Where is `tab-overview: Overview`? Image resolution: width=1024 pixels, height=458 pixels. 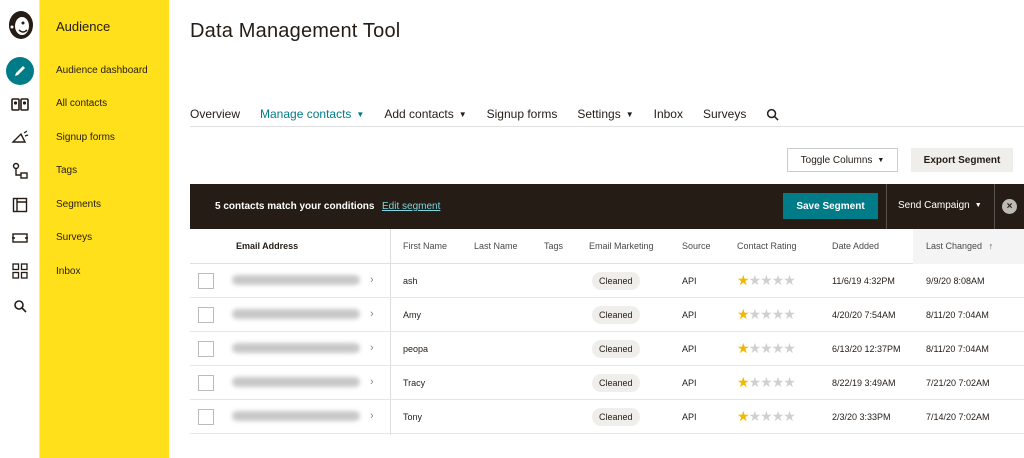
tab-overview: Overview is located at coordinates (215, 114).